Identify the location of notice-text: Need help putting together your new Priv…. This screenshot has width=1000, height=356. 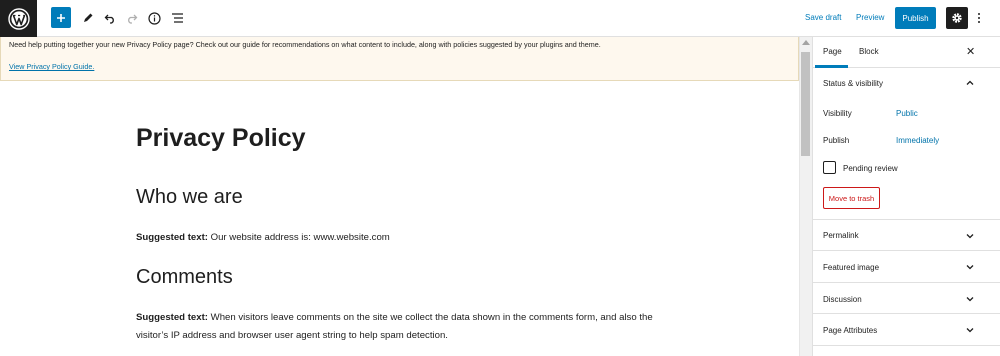
(305, 44).